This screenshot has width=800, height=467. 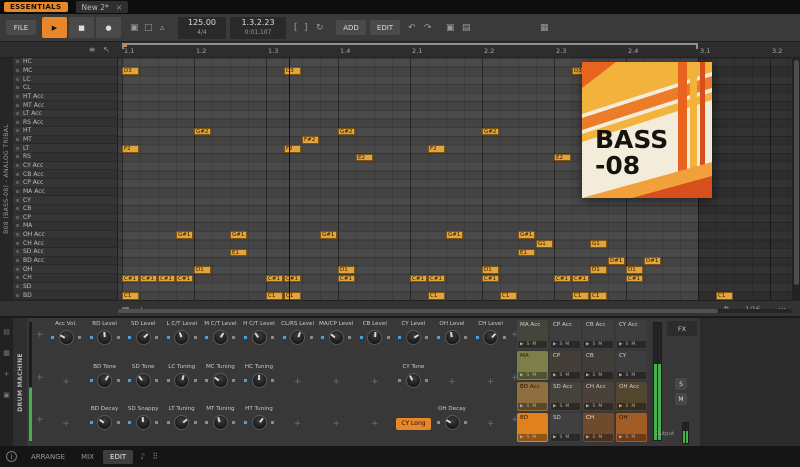 What do you see at coordinates (565, 365) in the screenshot?
I see `drum-pad-cp: CP ▶ S M` at bounding box center [565, 365].